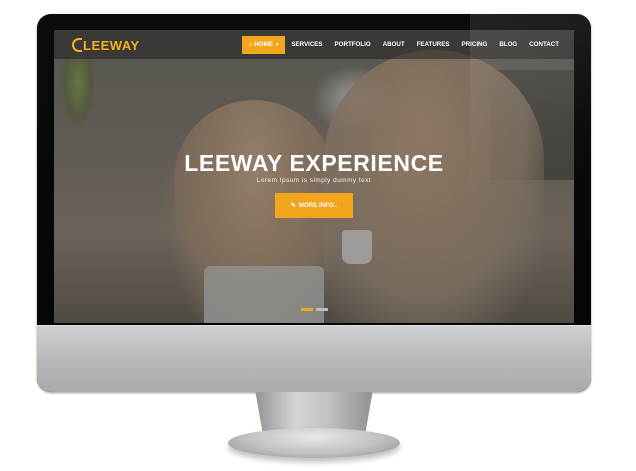 The height and width of the screenshot is (471, 636). I want to click on nav-item-contact: CONTACT, so click(544, 45).